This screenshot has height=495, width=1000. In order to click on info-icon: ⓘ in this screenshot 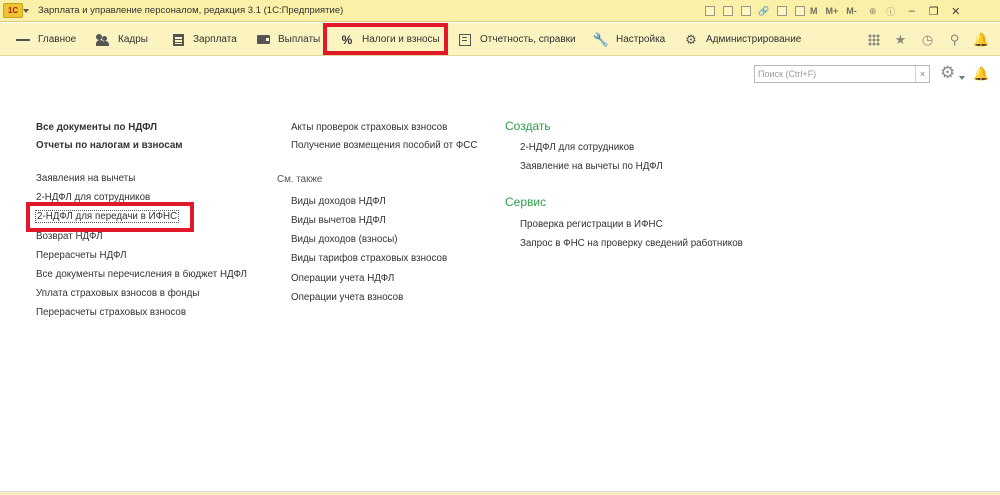, I will do `click(891, 11)`.